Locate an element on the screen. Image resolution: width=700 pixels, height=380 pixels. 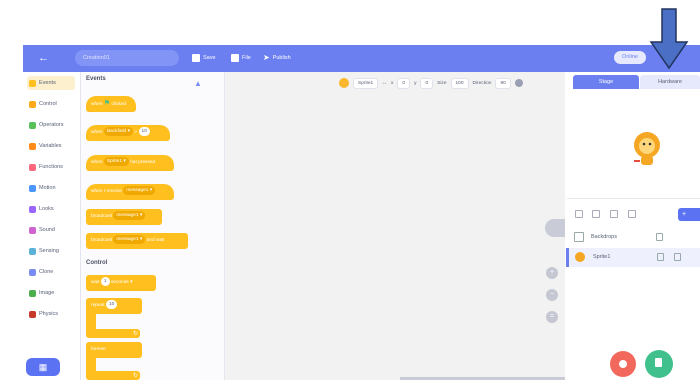
image-icon is located at coordinates (32, 293).